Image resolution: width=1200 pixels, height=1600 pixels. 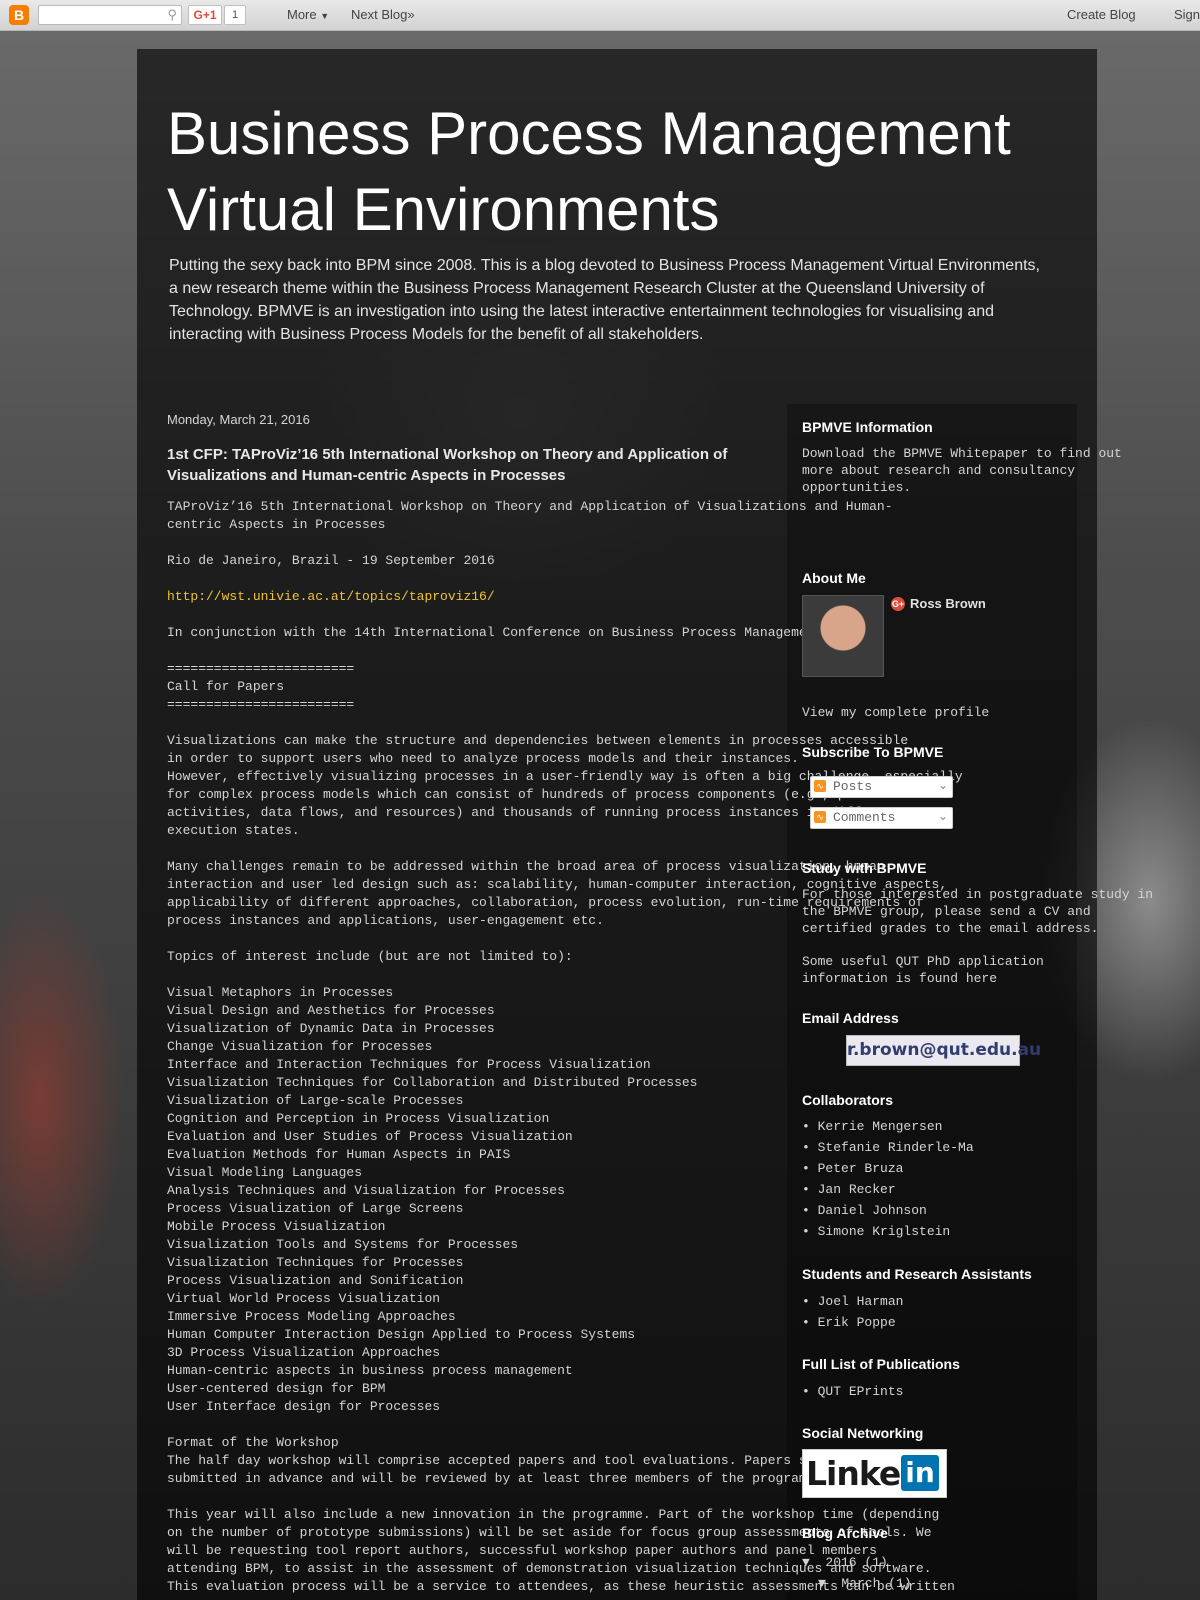 I want to click on next-blog-link: Next Blog», so click(x=383, y=14).